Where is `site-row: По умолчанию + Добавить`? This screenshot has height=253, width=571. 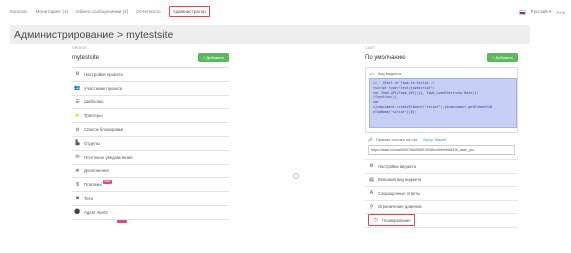 site-row: По умолчанию + Добавить is located at coordinates (441, 57).